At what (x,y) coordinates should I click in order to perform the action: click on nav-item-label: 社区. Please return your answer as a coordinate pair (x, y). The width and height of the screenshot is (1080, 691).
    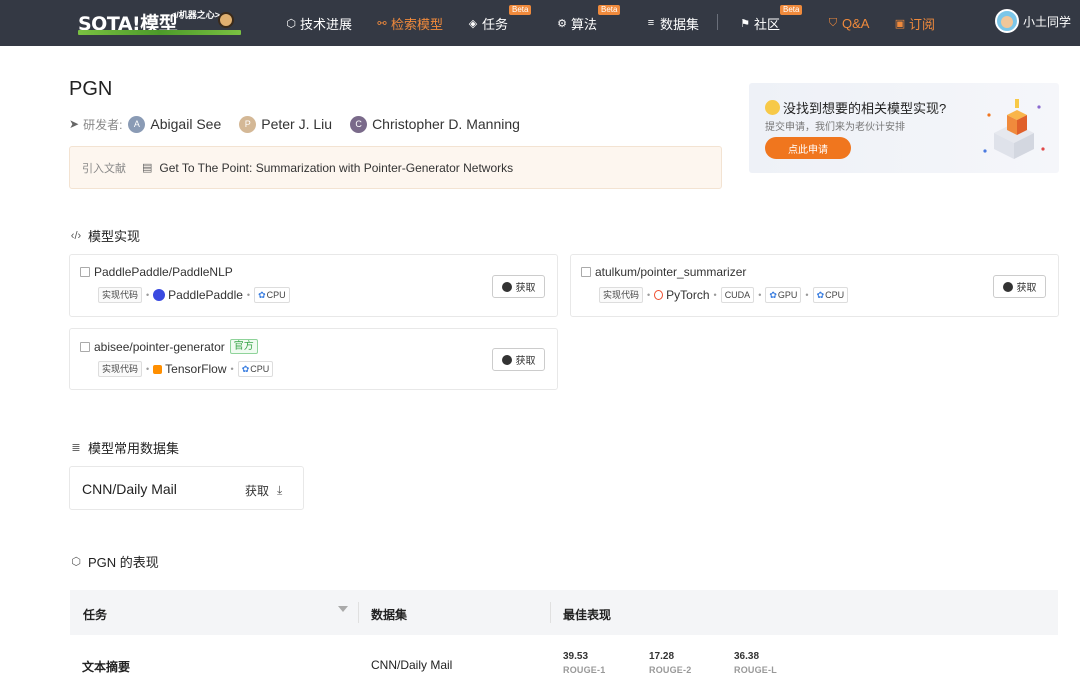
    Looking at the image, I should click on (767, 24).